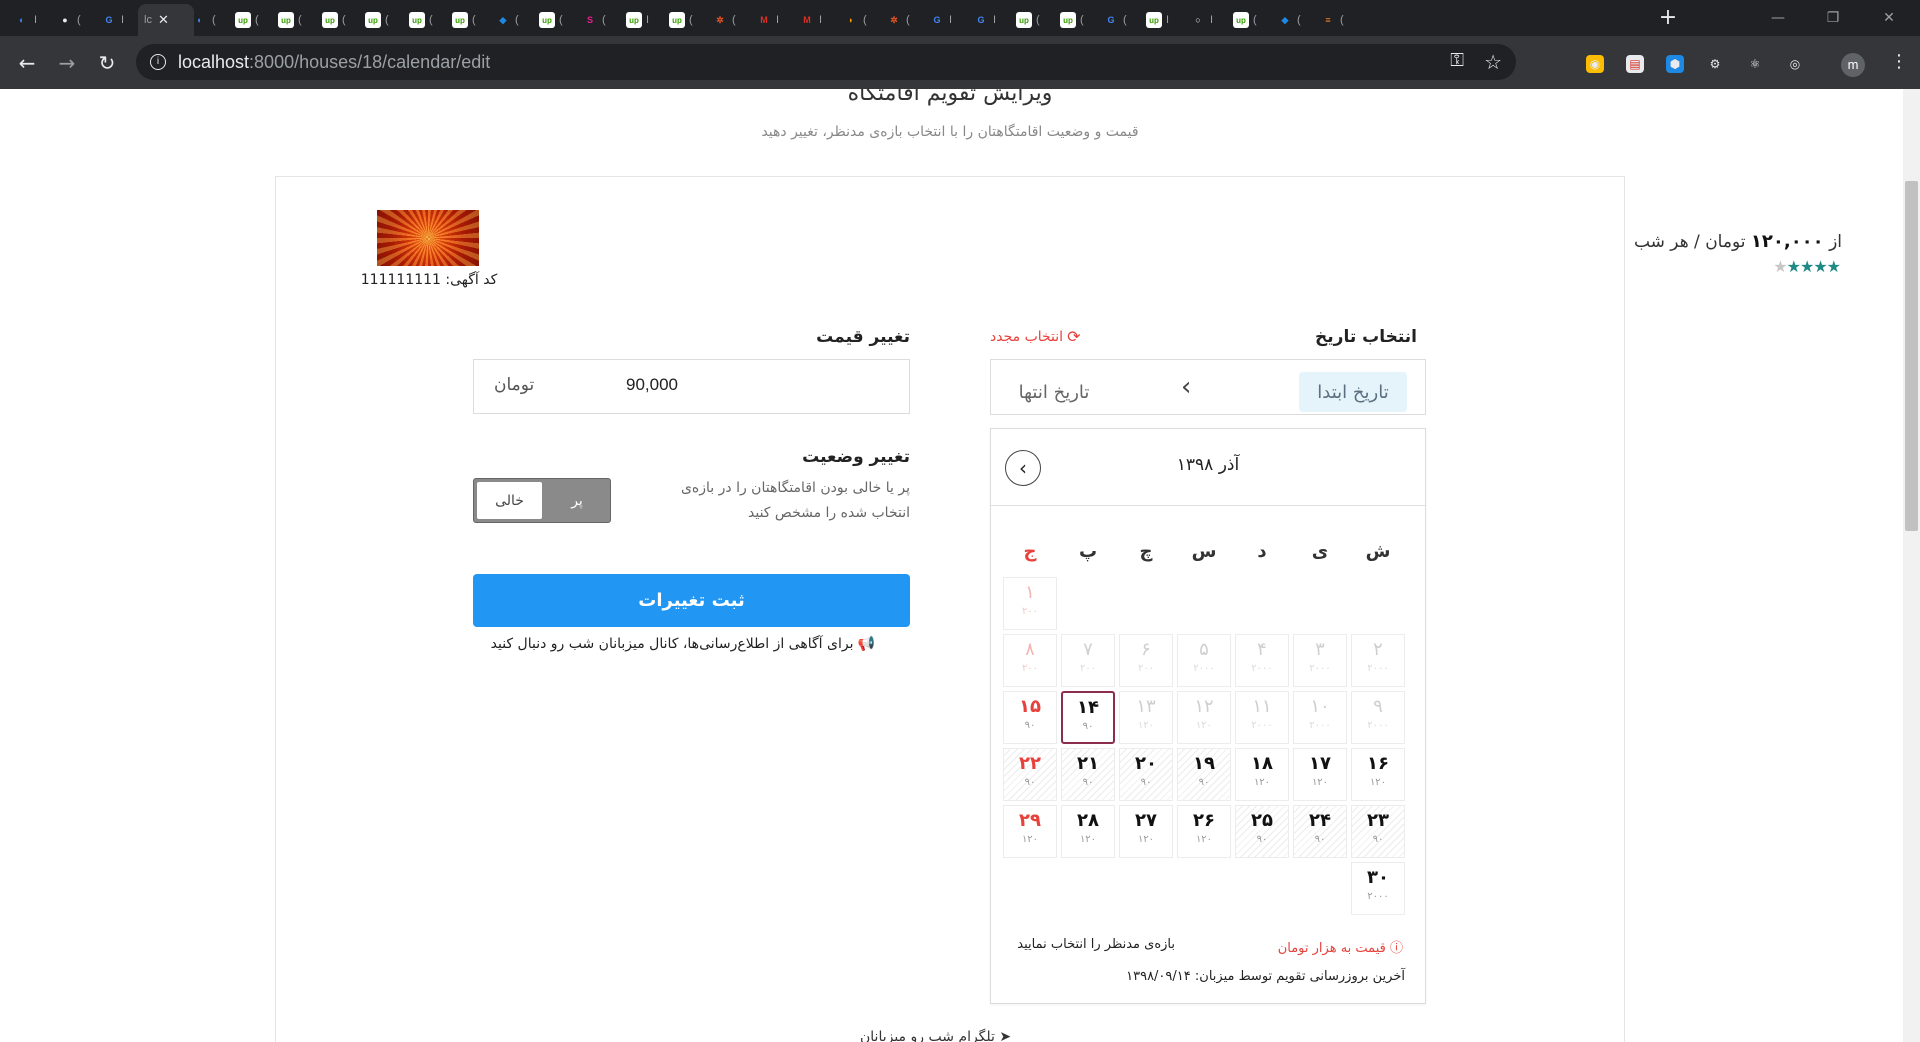  I want to click on end-date-field: تاریخ انتها, so click(1054, 392).